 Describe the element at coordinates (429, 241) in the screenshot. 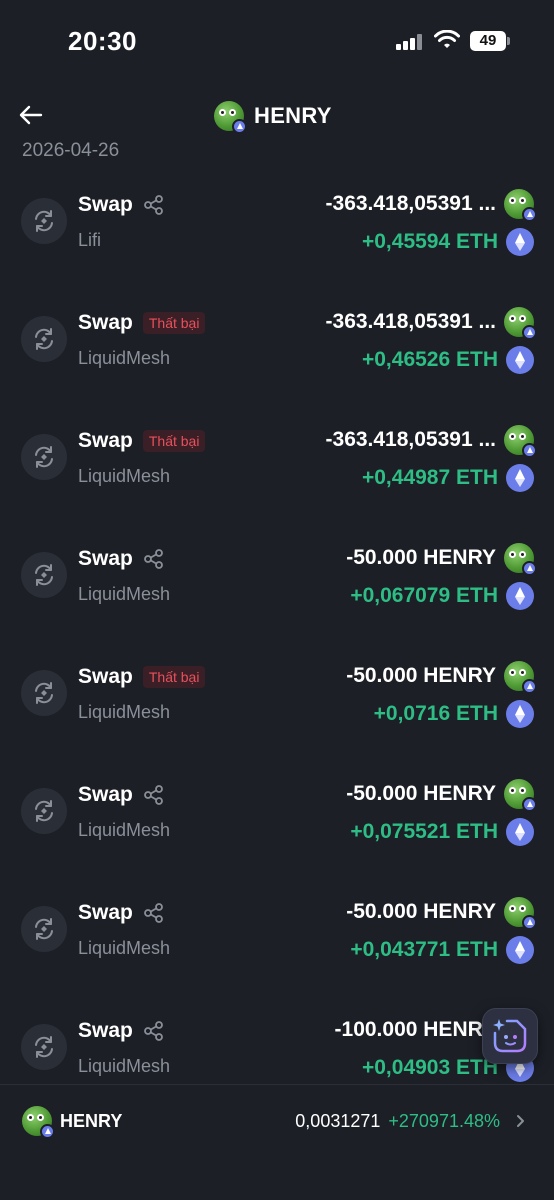

I see `received-amount: +0,45594 ETH` at that location.